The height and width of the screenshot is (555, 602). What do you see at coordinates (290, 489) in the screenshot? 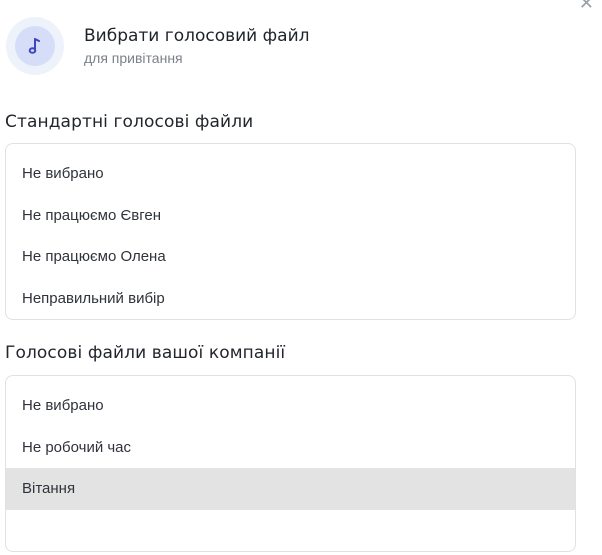
I see `list-item-selected: Вітання` at bounding box center [290, 489].